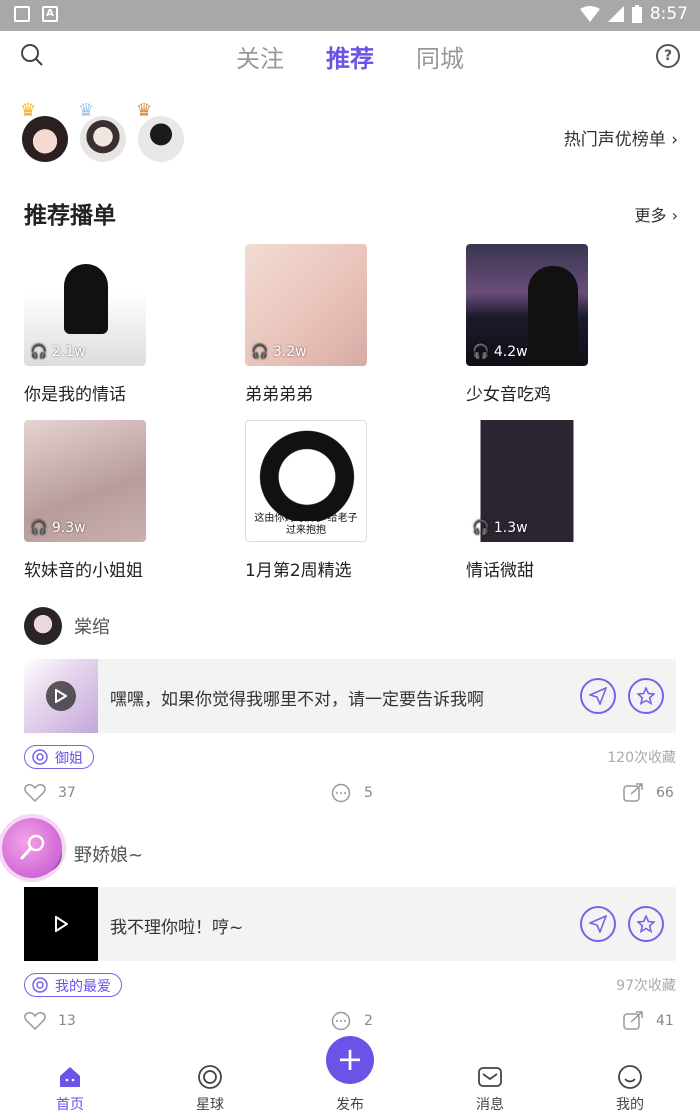  I want to click on publish-button: +, so click(350, 1060).